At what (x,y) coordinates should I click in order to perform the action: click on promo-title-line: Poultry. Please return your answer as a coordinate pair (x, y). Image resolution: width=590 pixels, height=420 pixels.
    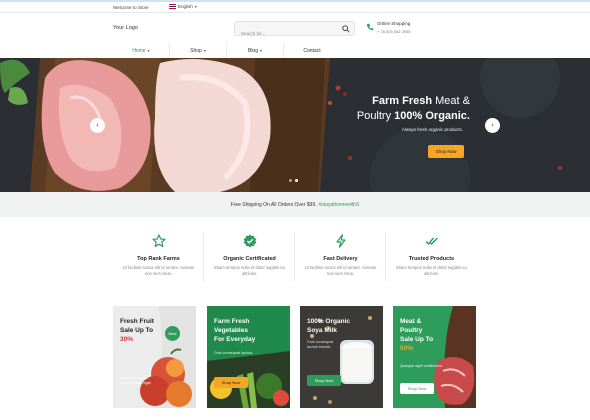
    Looking at the image, I should click on (411, 330).